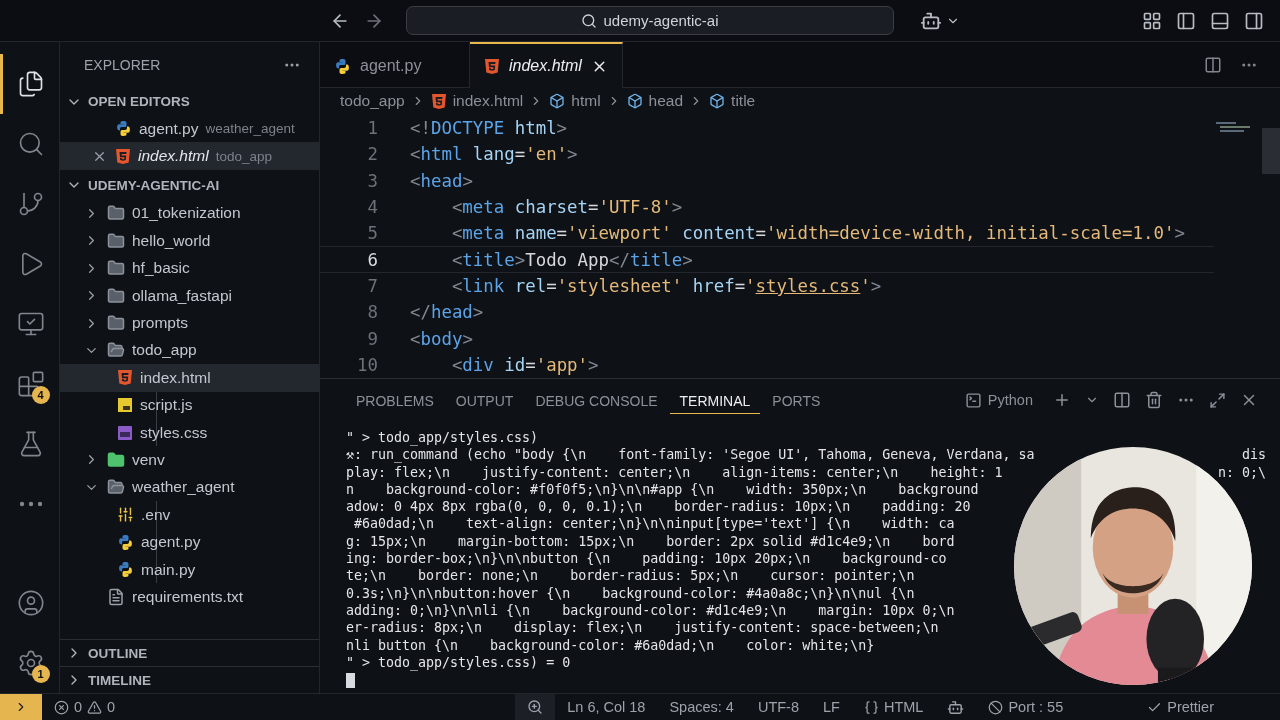 The image size is (1280, 720). I want to click on folder-item: prompts, so click(189, 323).